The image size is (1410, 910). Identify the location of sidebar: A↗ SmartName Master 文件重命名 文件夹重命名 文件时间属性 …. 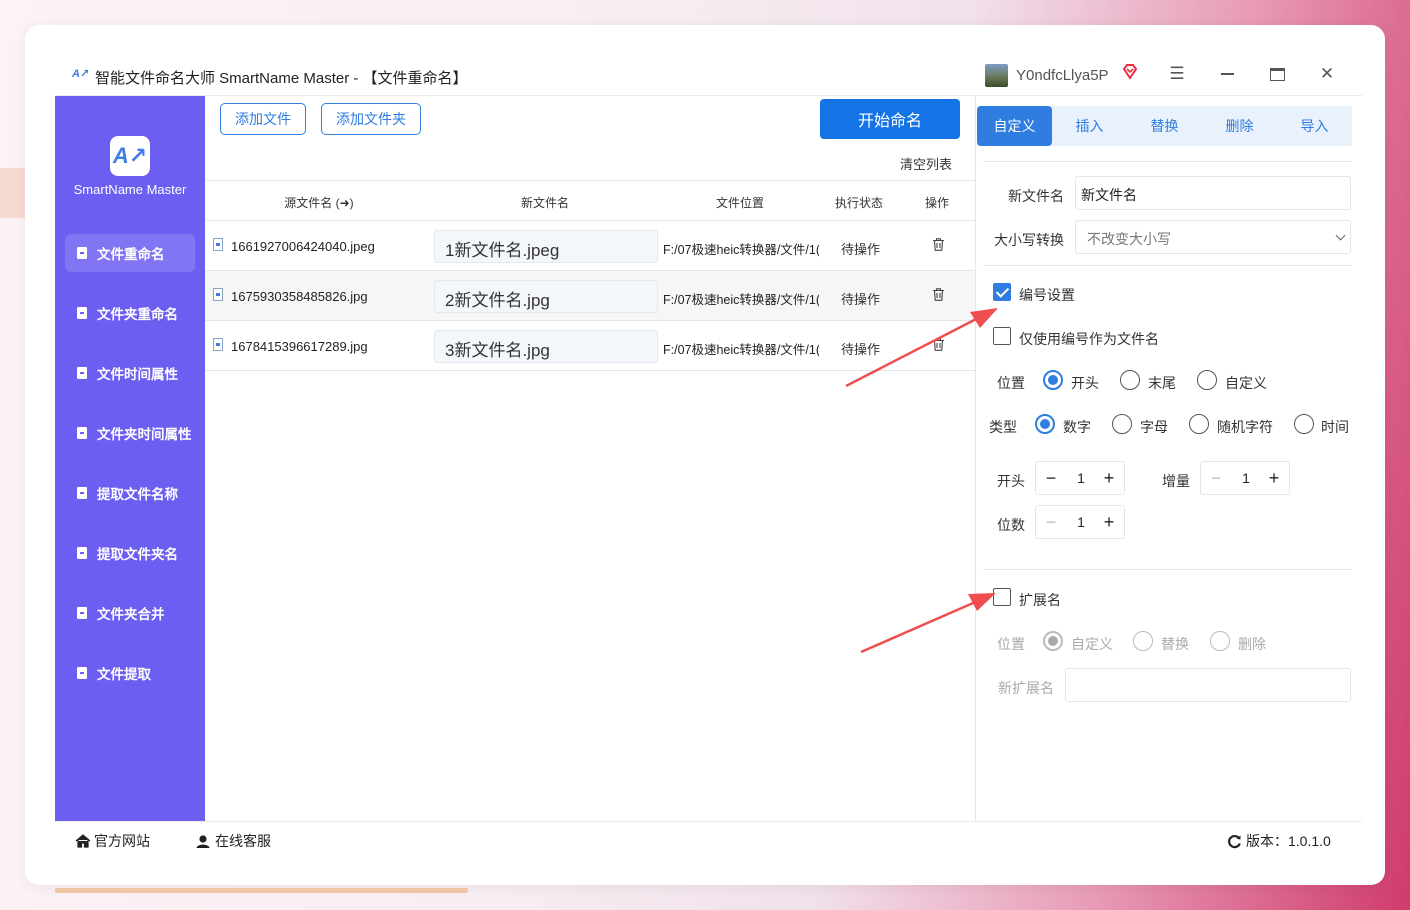
(130, 458).